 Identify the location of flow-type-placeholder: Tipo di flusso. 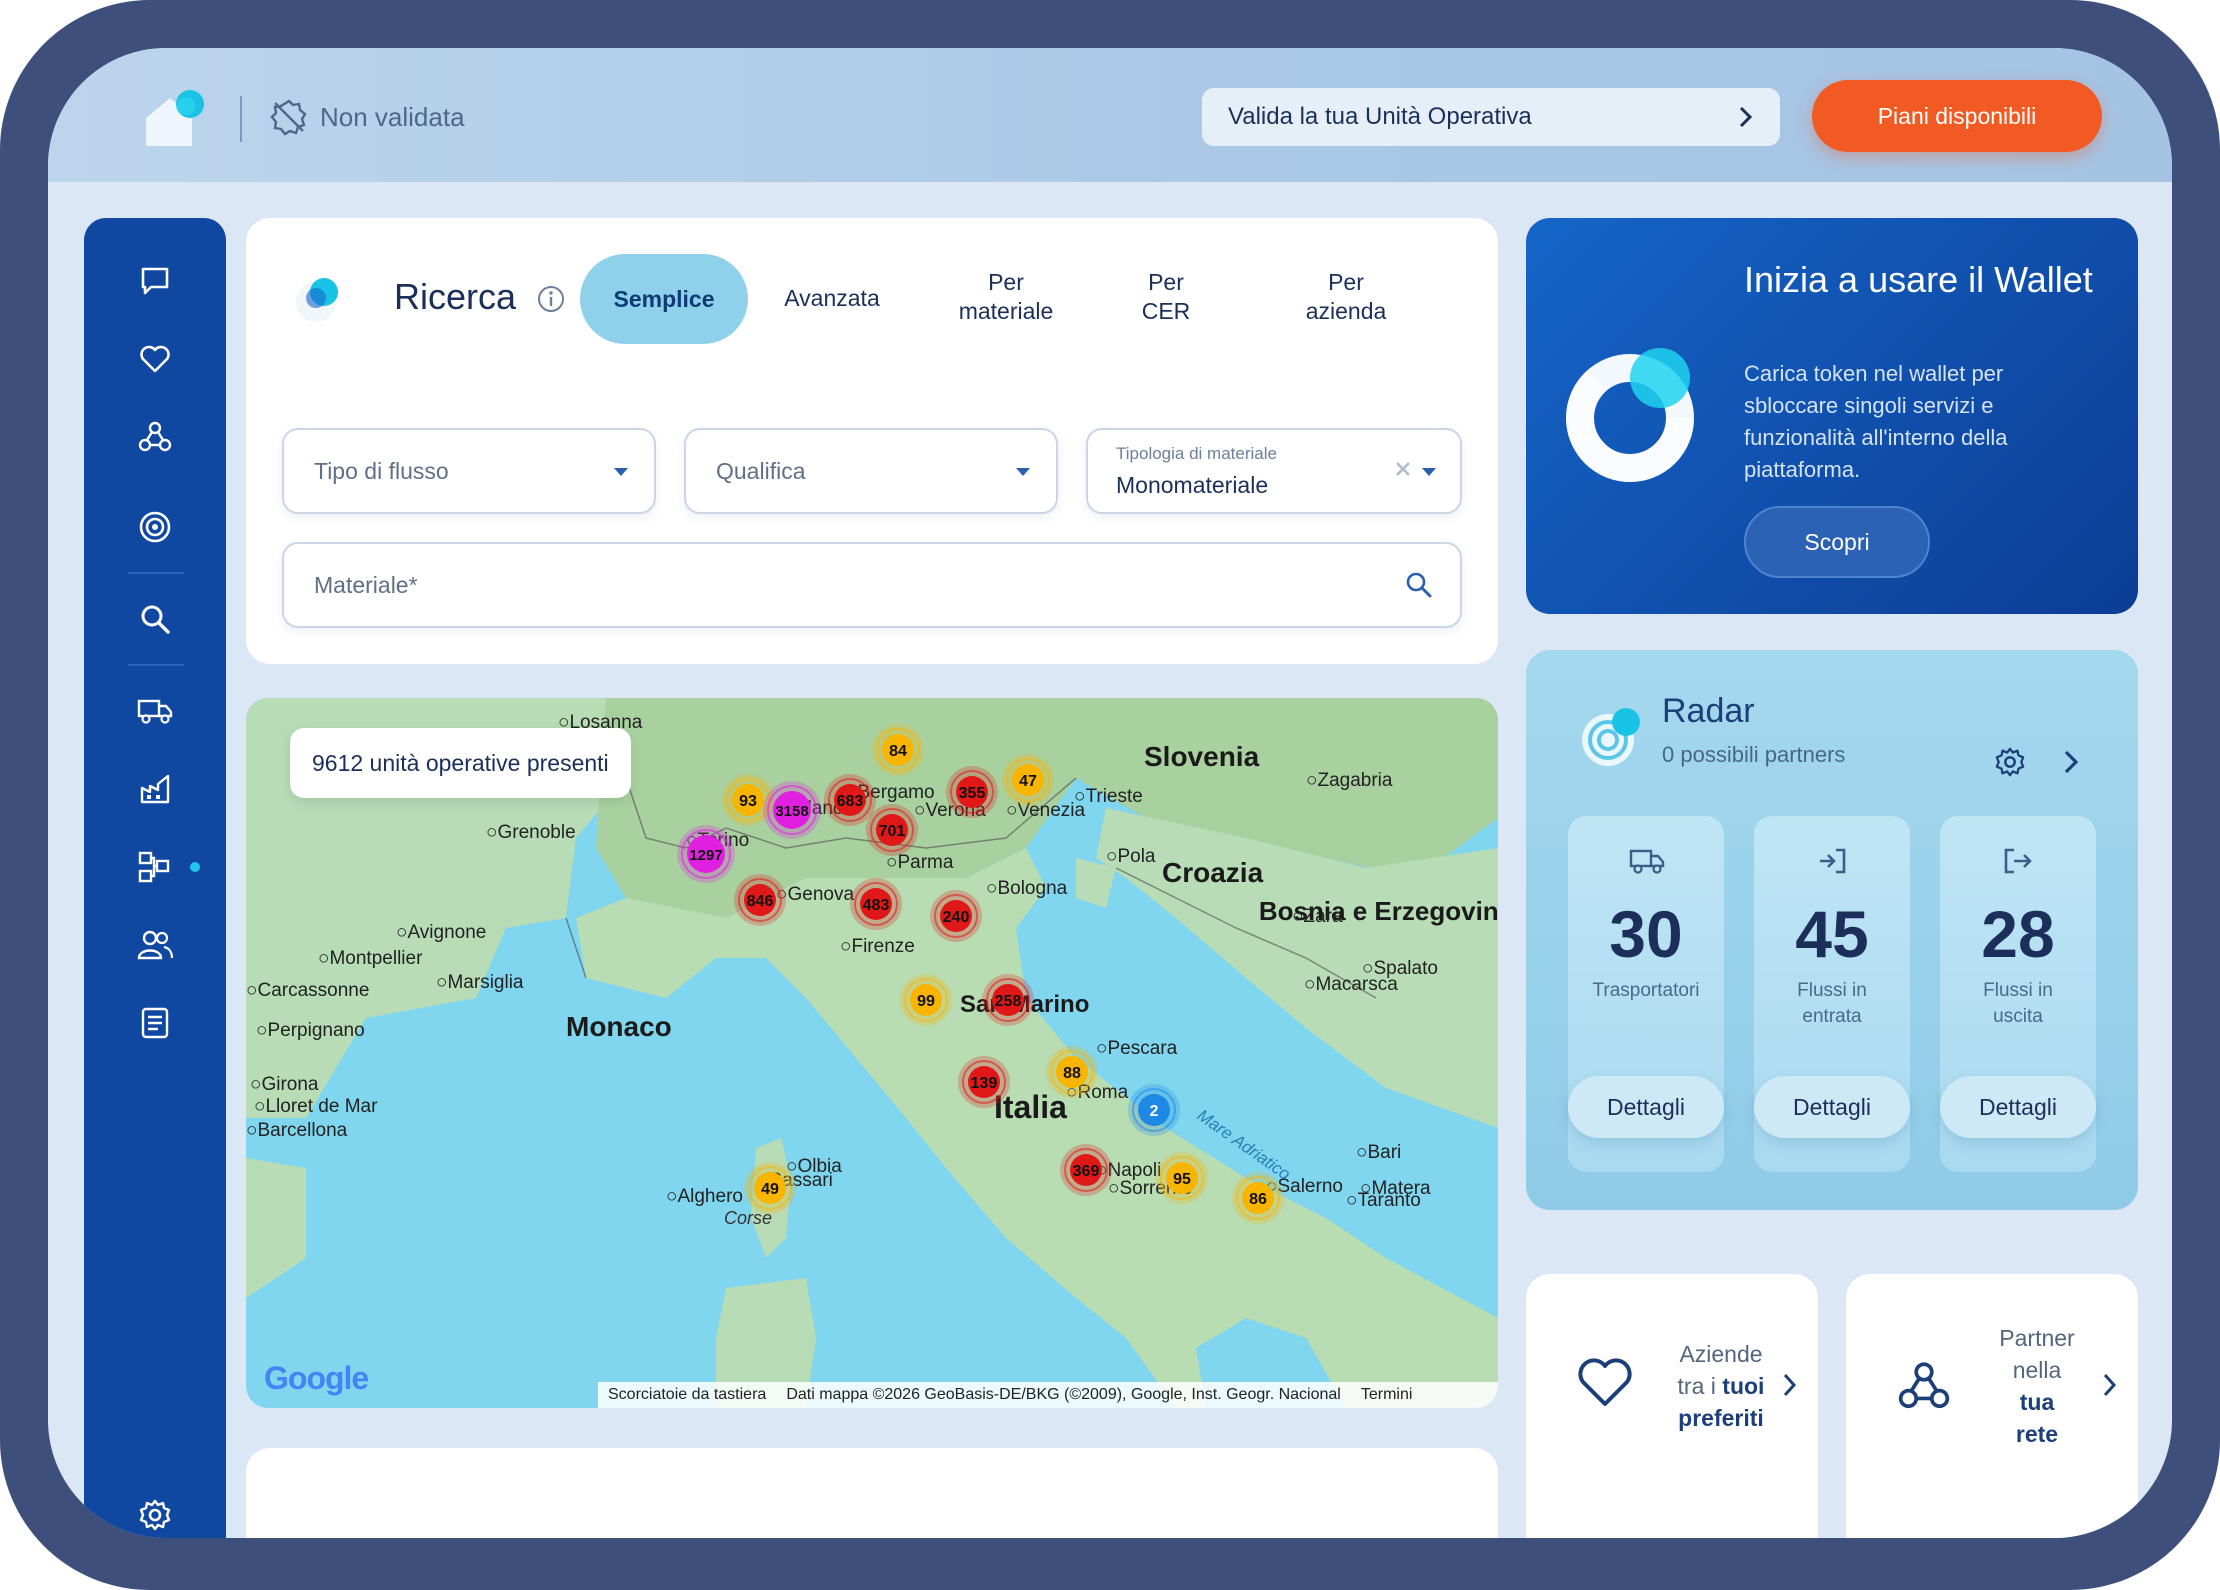
(381, 471).